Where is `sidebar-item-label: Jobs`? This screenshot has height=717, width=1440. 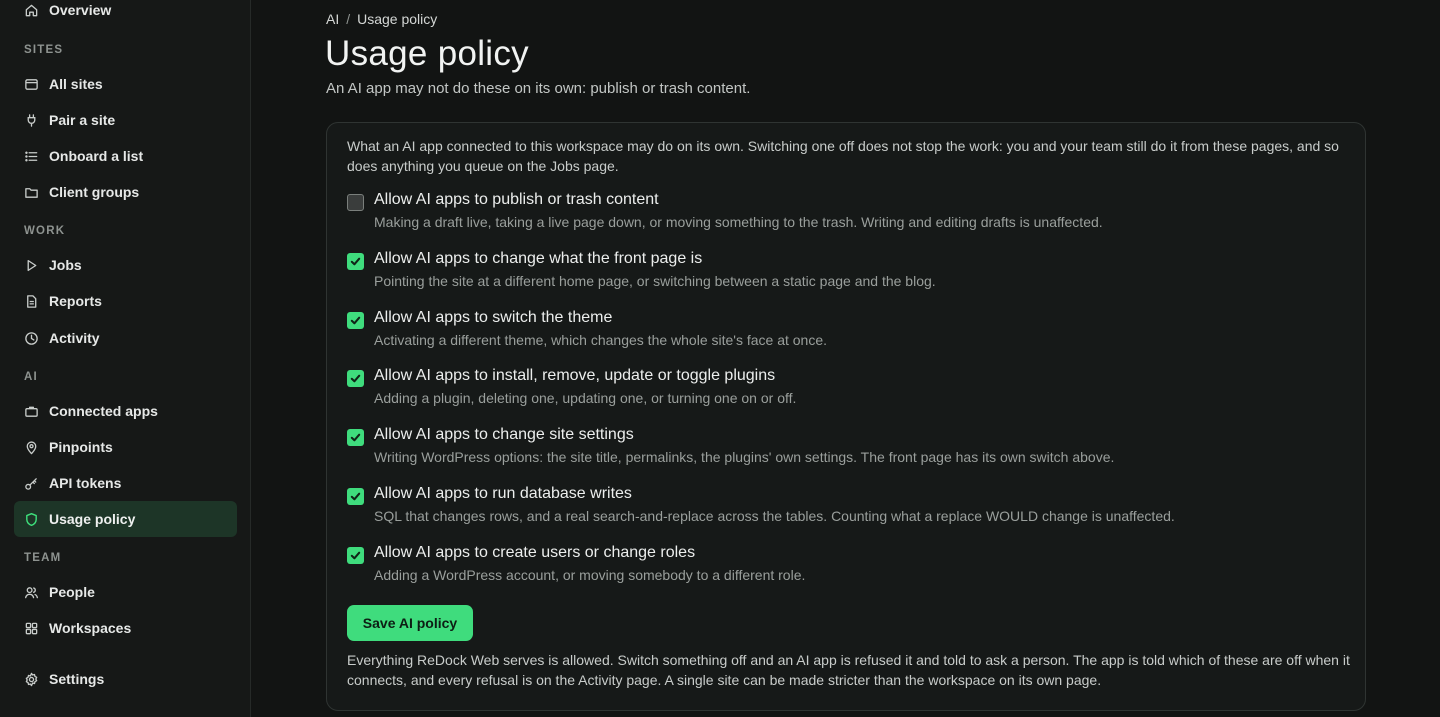
sidebar-item-label: Jobs is located at coordinates (65, 265).